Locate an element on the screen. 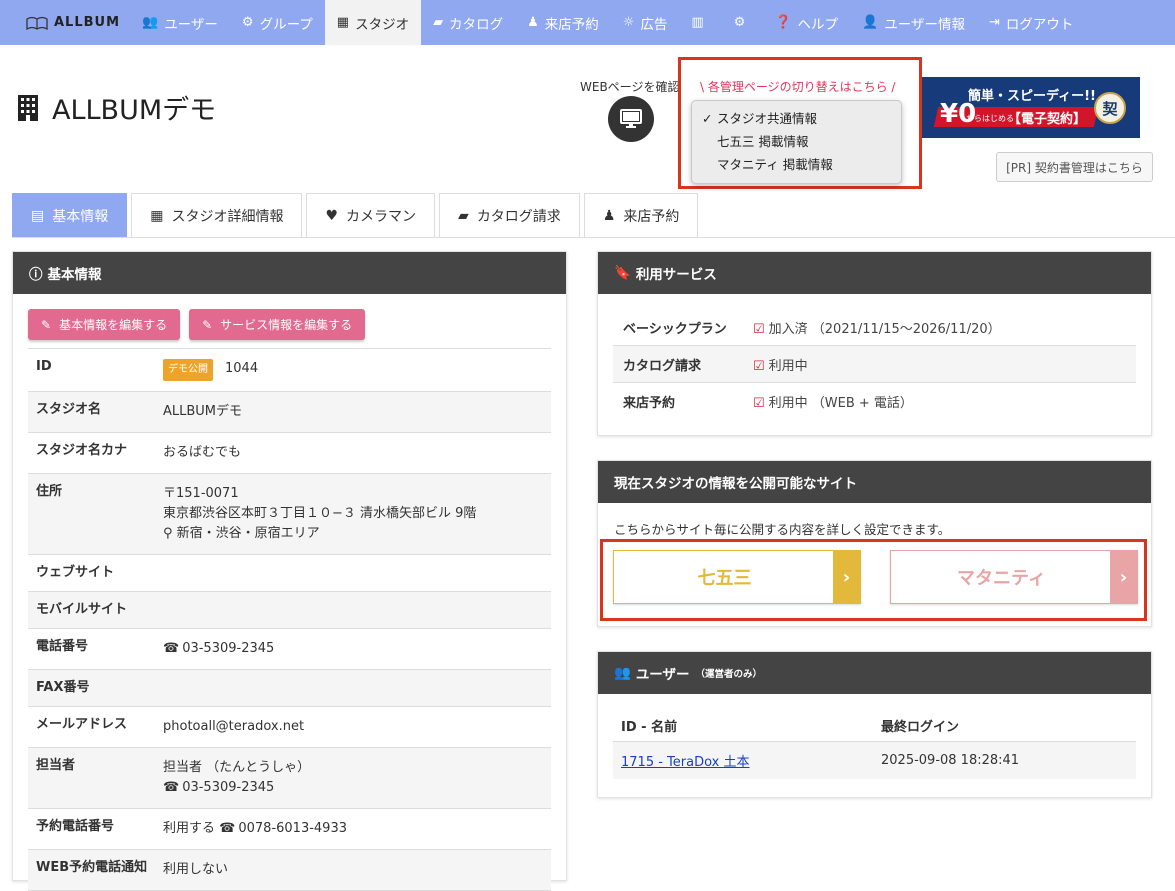  maternity-site-button: マタニティ › is located at coordinates (1014, 577).